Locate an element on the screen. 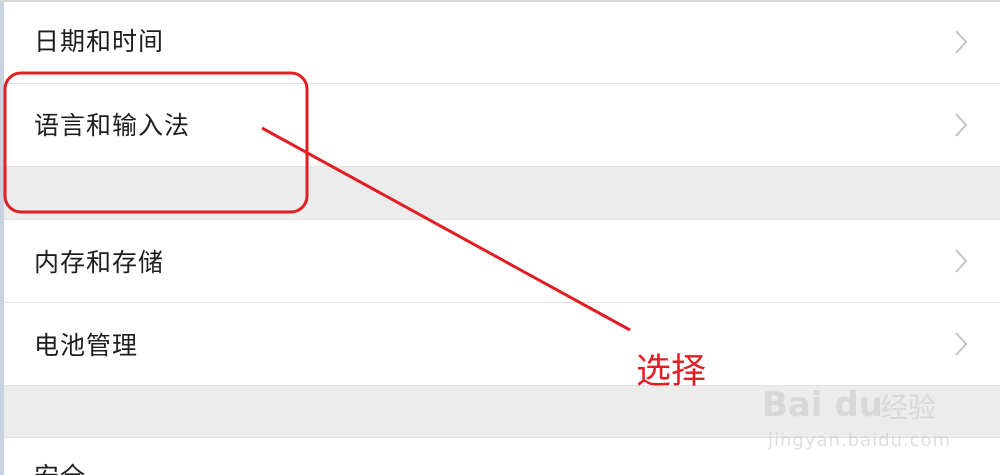  window-left-edge is located at coordinates (2, 237).